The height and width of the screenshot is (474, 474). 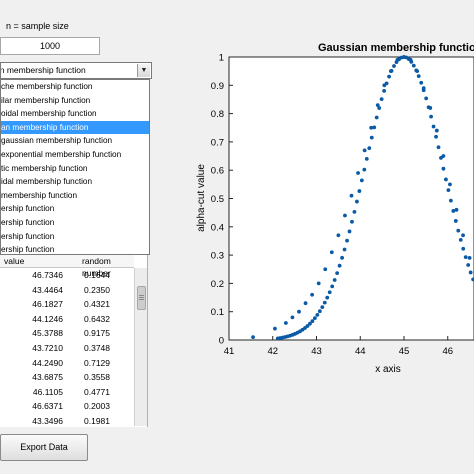 I want to click on random-number-cell: 0.6432, so click(x=97, y=318).